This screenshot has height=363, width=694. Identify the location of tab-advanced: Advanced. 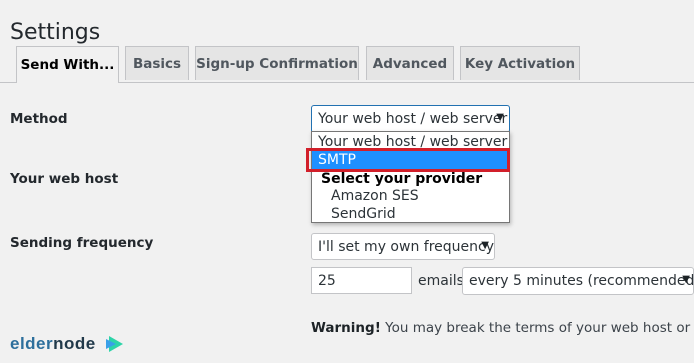
(410, 63).